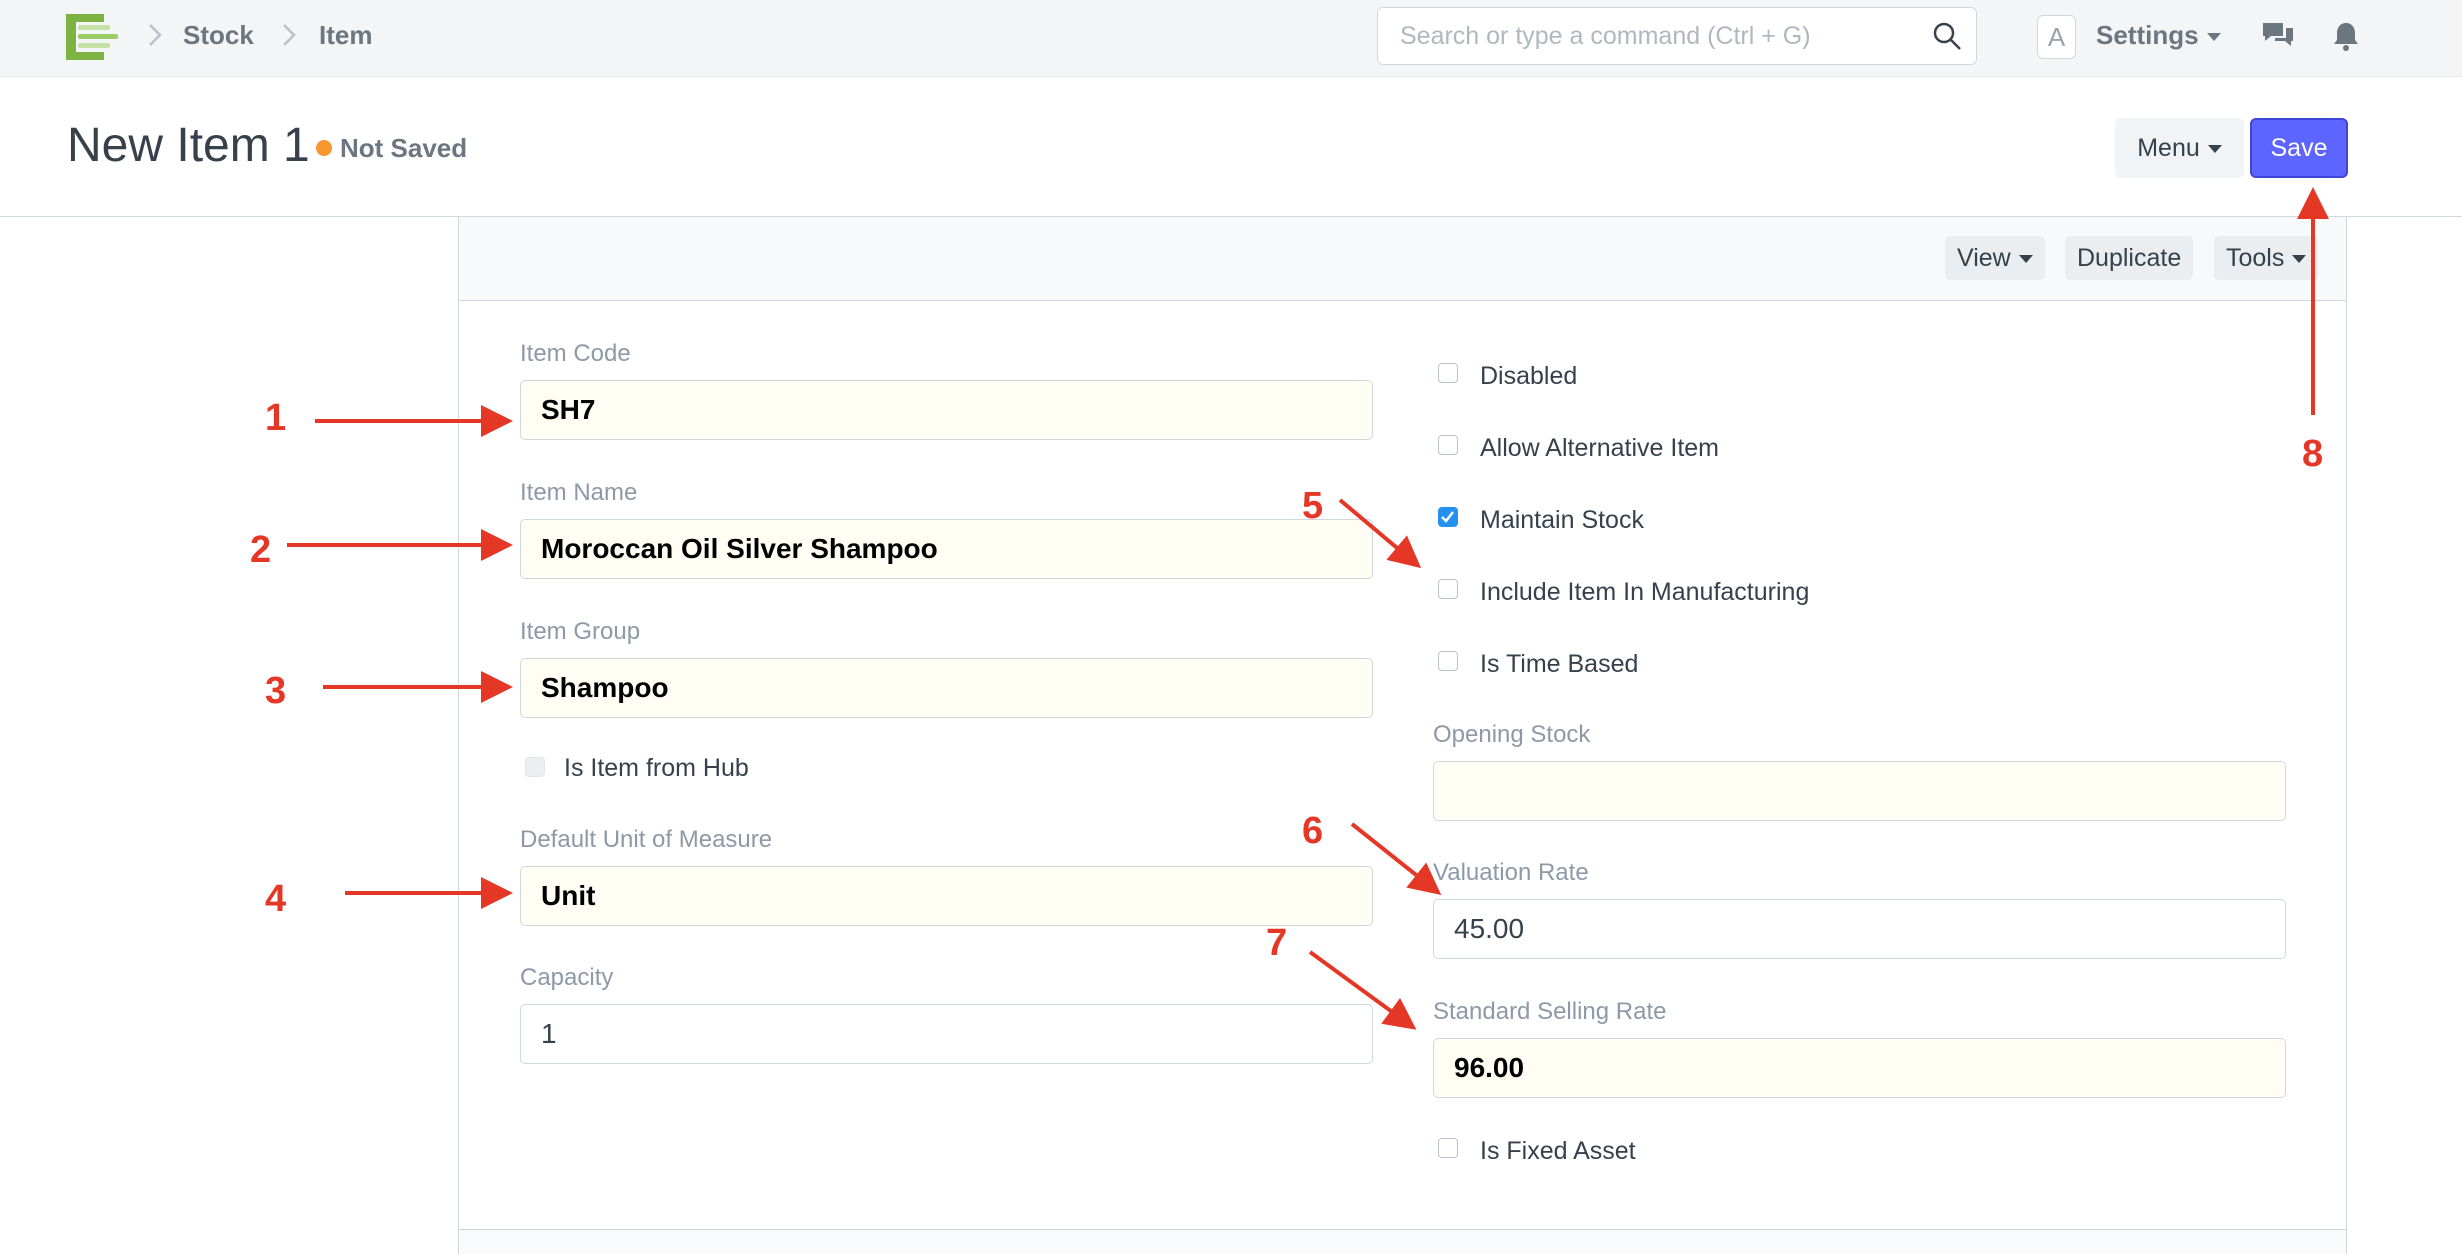 This screenshot has width=2462, height=1254. What do you see at coordinates (1511, 872) in the screenshot?
I see `valuation-rate-label: Valuation Rate` at bounding box center [1511, 872].